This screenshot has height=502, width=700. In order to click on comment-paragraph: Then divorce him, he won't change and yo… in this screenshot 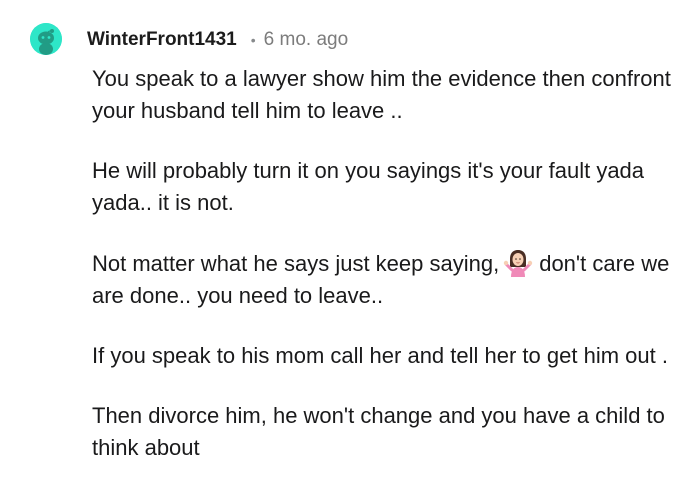, I will do `click(378, 431)`.